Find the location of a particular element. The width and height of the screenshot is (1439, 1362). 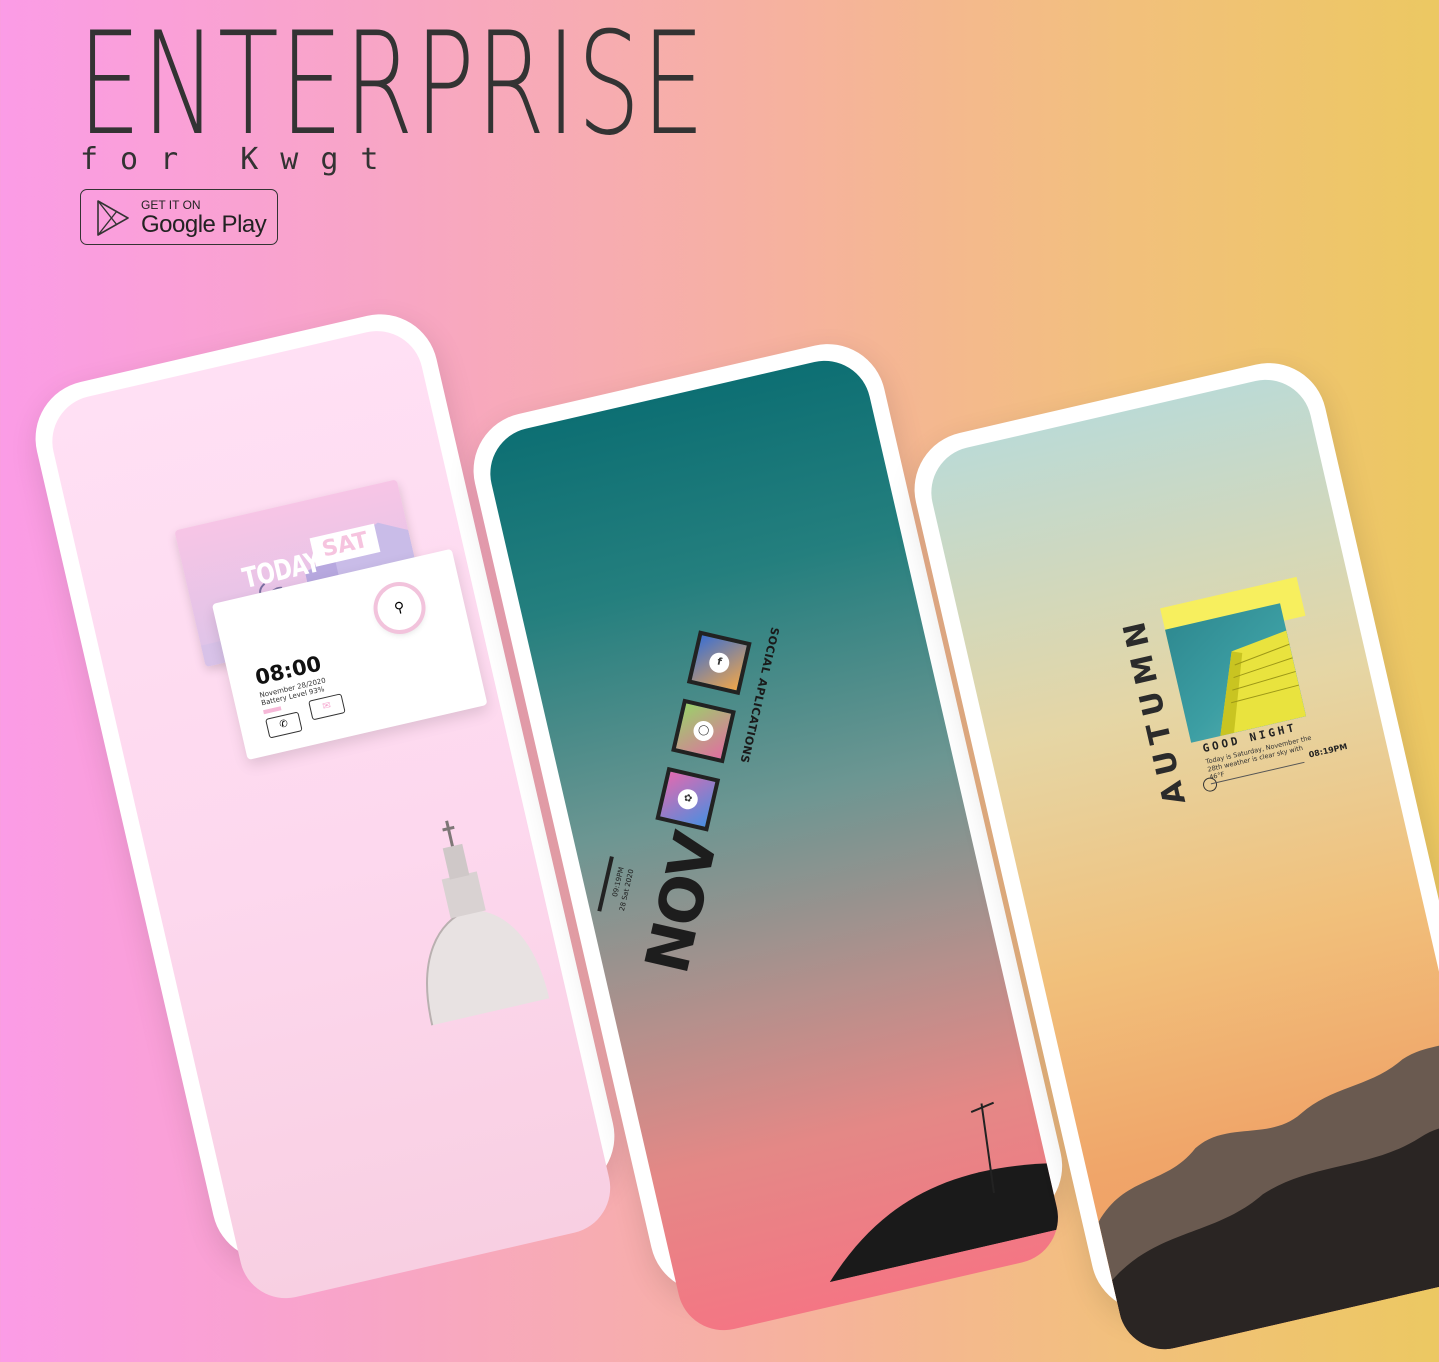

badge-store-name: Google Play is located at coordinates (204, 224).